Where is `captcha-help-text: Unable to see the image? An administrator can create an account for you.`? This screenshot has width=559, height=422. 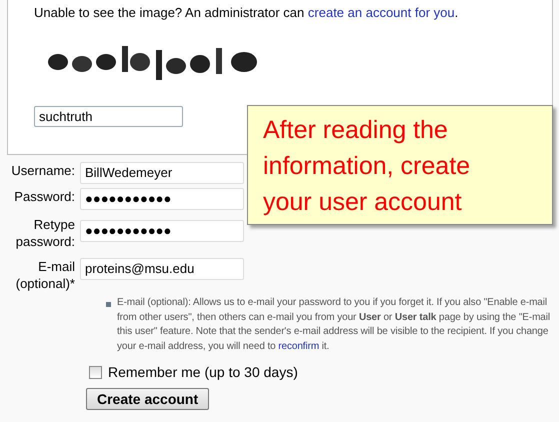 captcha-help-text: Unable to see the image? An administrator can create an account for you. is located at coordinates (247, 13).